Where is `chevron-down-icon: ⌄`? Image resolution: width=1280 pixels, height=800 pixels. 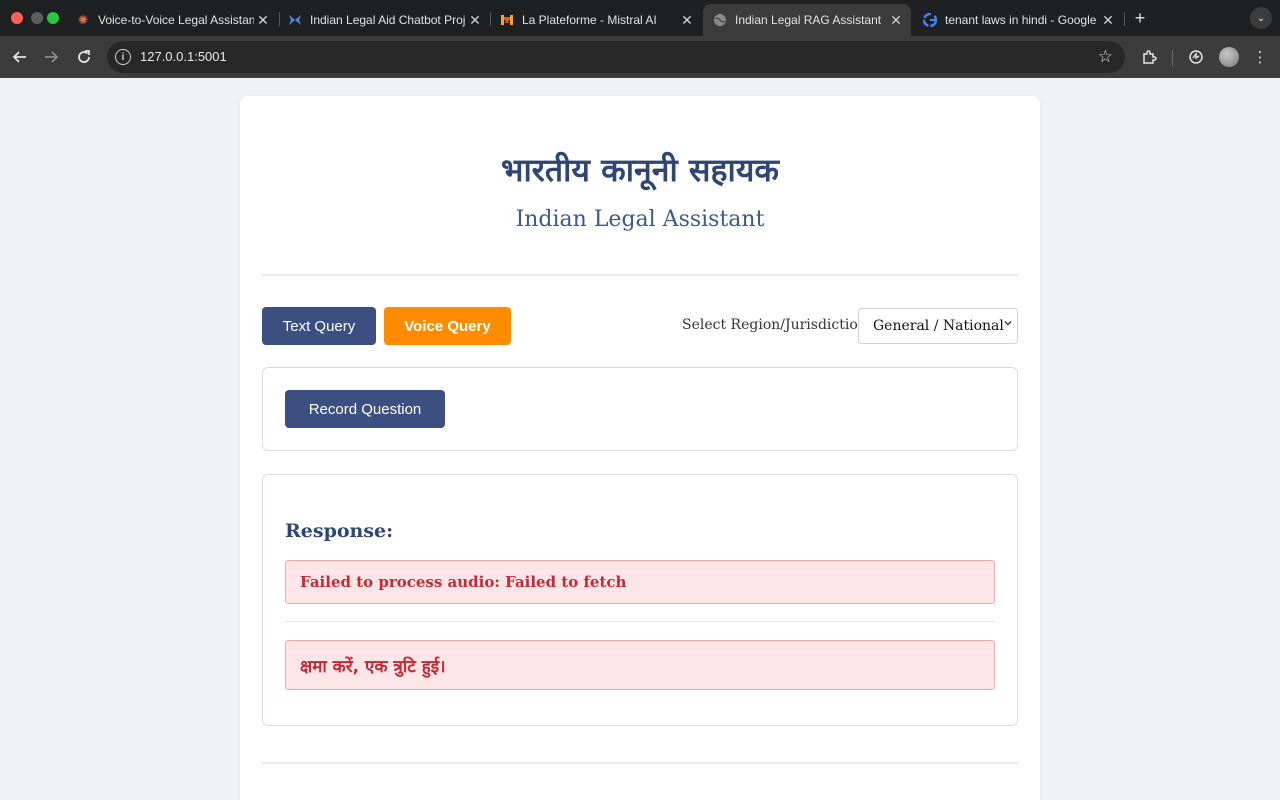
chevron-down-icon: ⌄ is located at coordinates (1261, 18).